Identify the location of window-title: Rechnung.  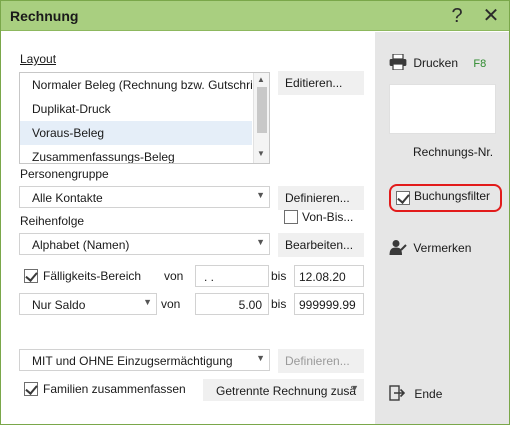
(44, 16).